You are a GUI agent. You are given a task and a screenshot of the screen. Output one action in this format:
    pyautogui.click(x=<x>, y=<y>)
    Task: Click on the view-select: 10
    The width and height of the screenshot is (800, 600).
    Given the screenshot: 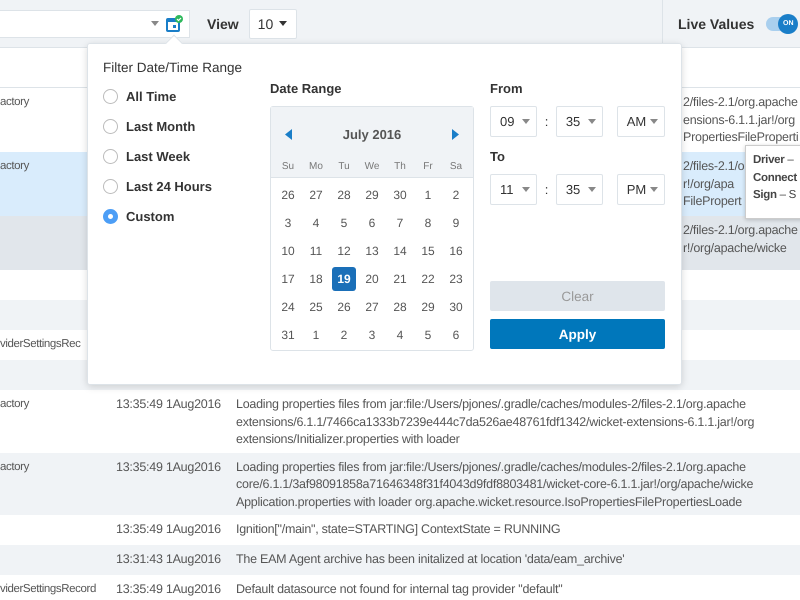 What is the action you would take?
    pyautogui.click(x=272, y=23)
    